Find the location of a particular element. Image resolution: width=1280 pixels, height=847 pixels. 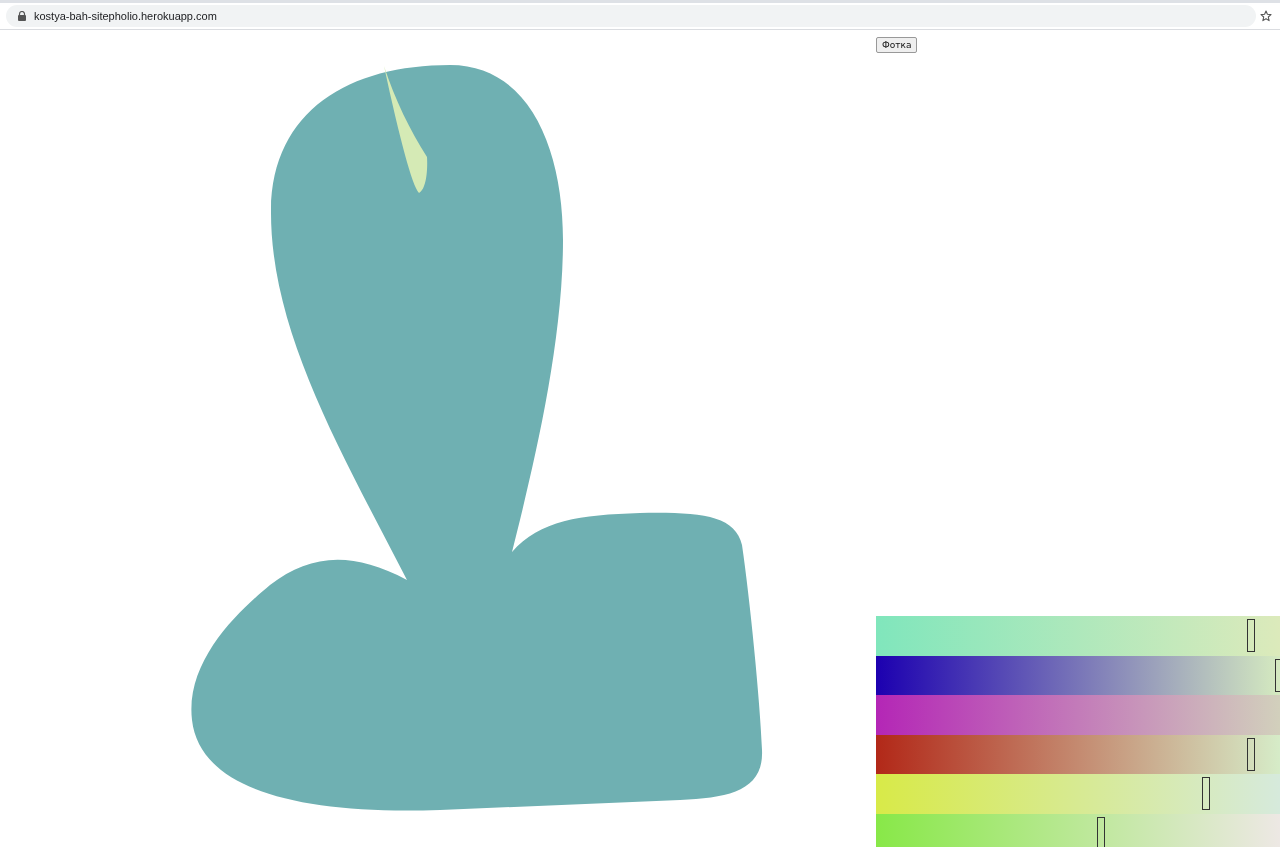

address-bar: kostya-bah-sitepholio.herokuapp.com is located at coordinates (631, 16).